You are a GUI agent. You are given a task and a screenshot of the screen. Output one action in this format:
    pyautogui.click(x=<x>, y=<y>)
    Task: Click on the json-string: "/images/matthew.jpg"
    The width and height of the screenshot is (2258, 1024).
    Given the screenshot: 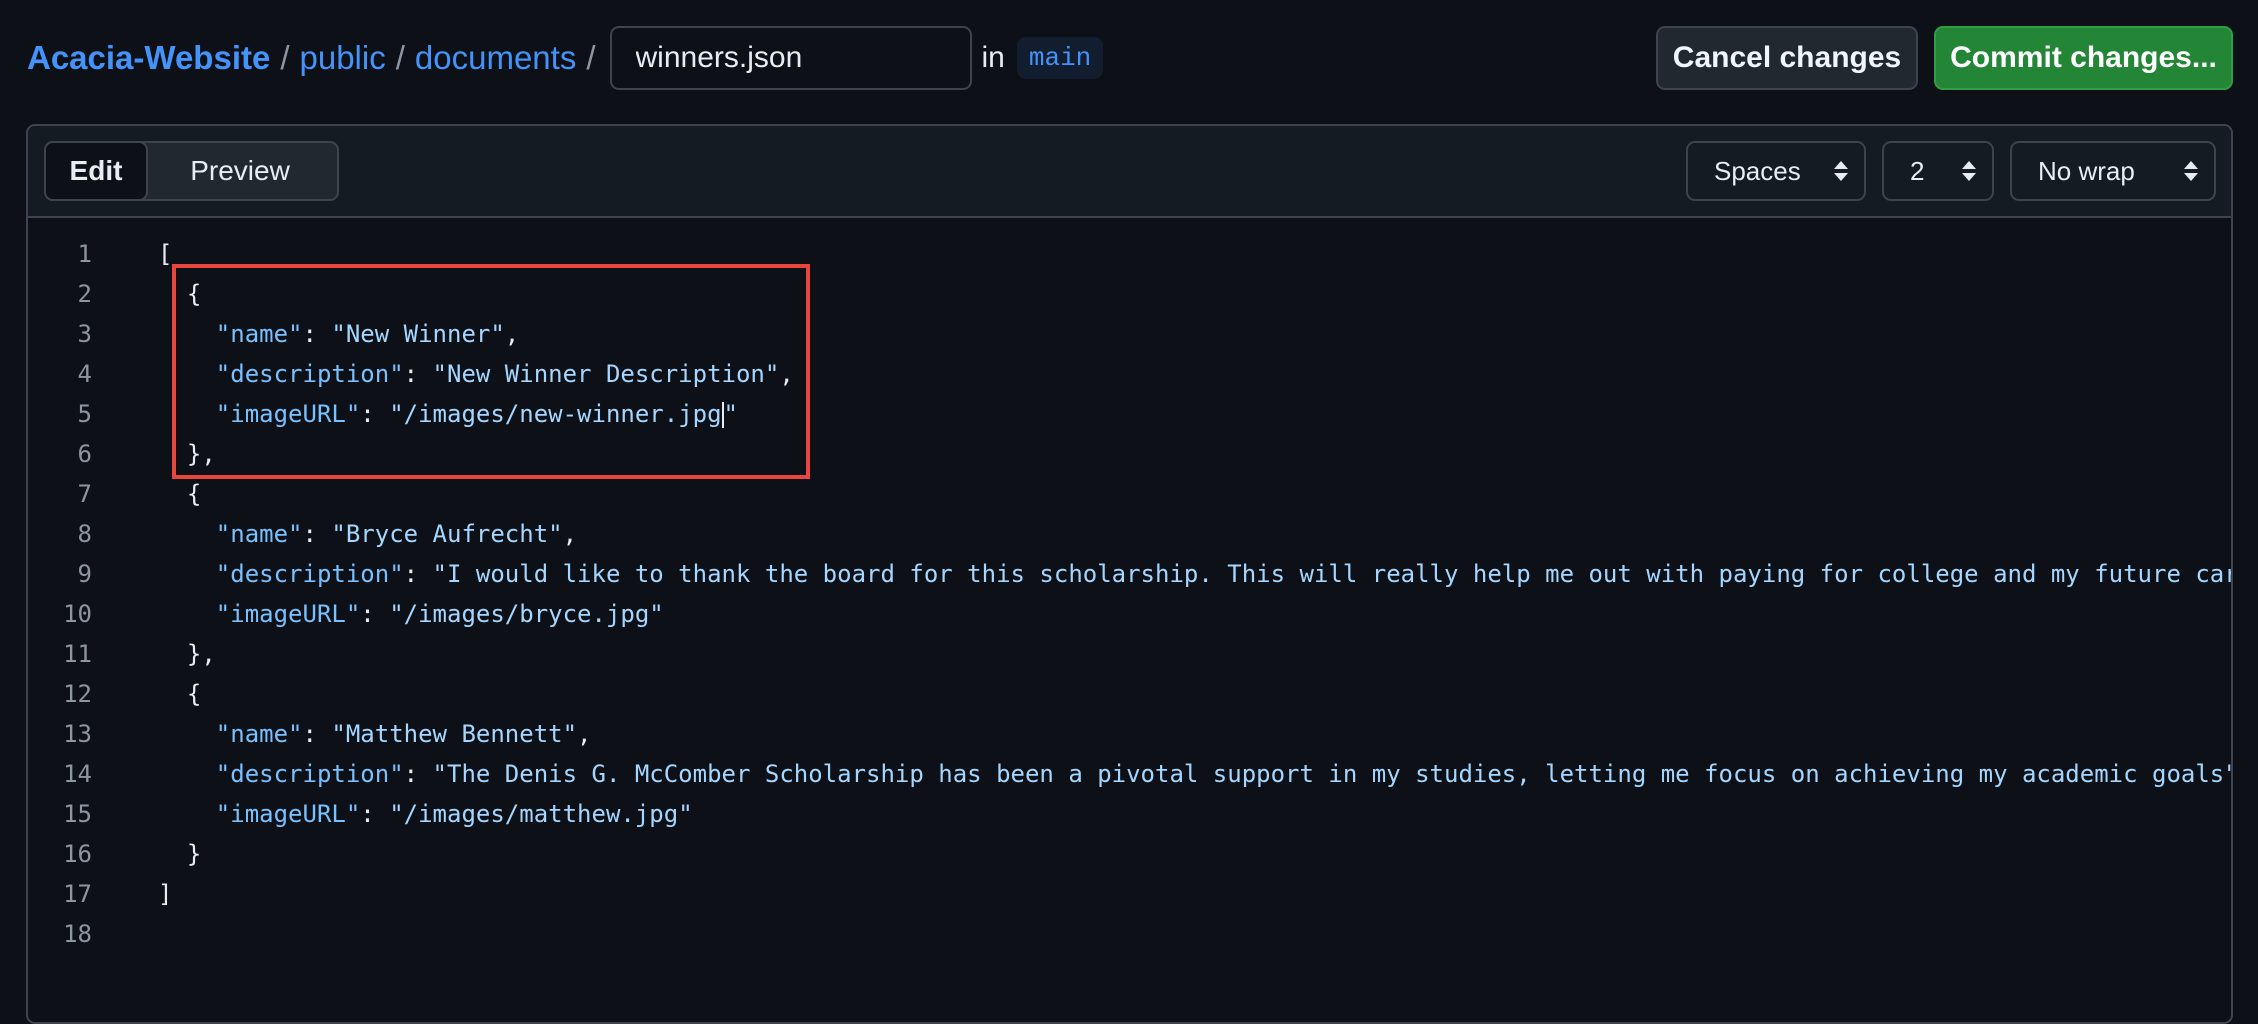 What is the action you would take?
    pyautogui.click(x=541, y=814)
    